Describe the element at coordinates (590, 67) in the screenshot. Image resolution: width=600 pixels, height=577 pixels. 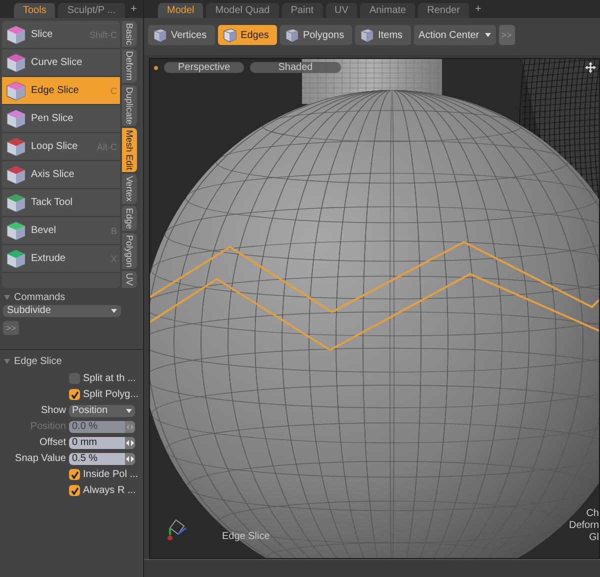
I see `move-icon` at that location.